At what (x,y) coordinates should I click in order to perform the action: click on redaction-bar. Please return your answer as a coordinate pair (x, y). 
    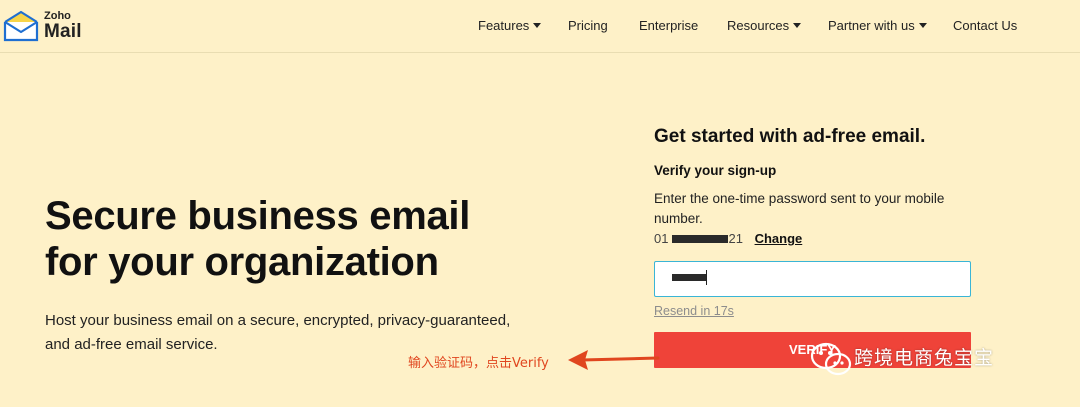
    Looking at the image, I should click on (700, 239).